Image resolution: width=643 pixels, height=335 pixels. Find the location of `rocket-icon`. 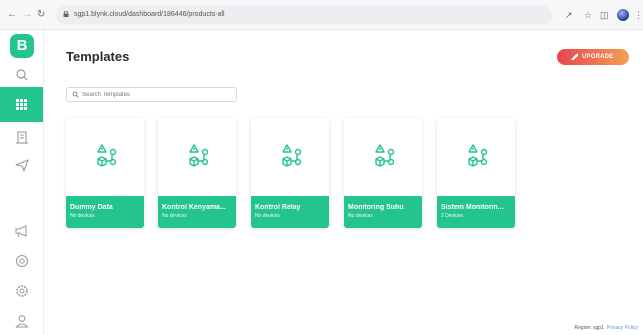

rocket-icon is located at coordinates (574, 57).